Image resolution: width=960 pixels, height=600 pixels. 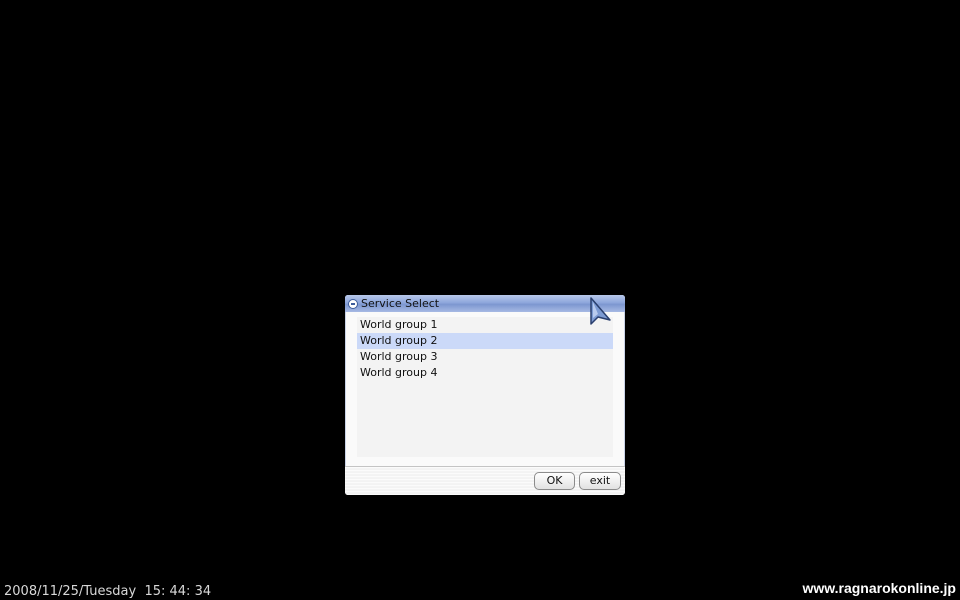 I want to click on list-item: World group 3, so click(x=485, y=357).